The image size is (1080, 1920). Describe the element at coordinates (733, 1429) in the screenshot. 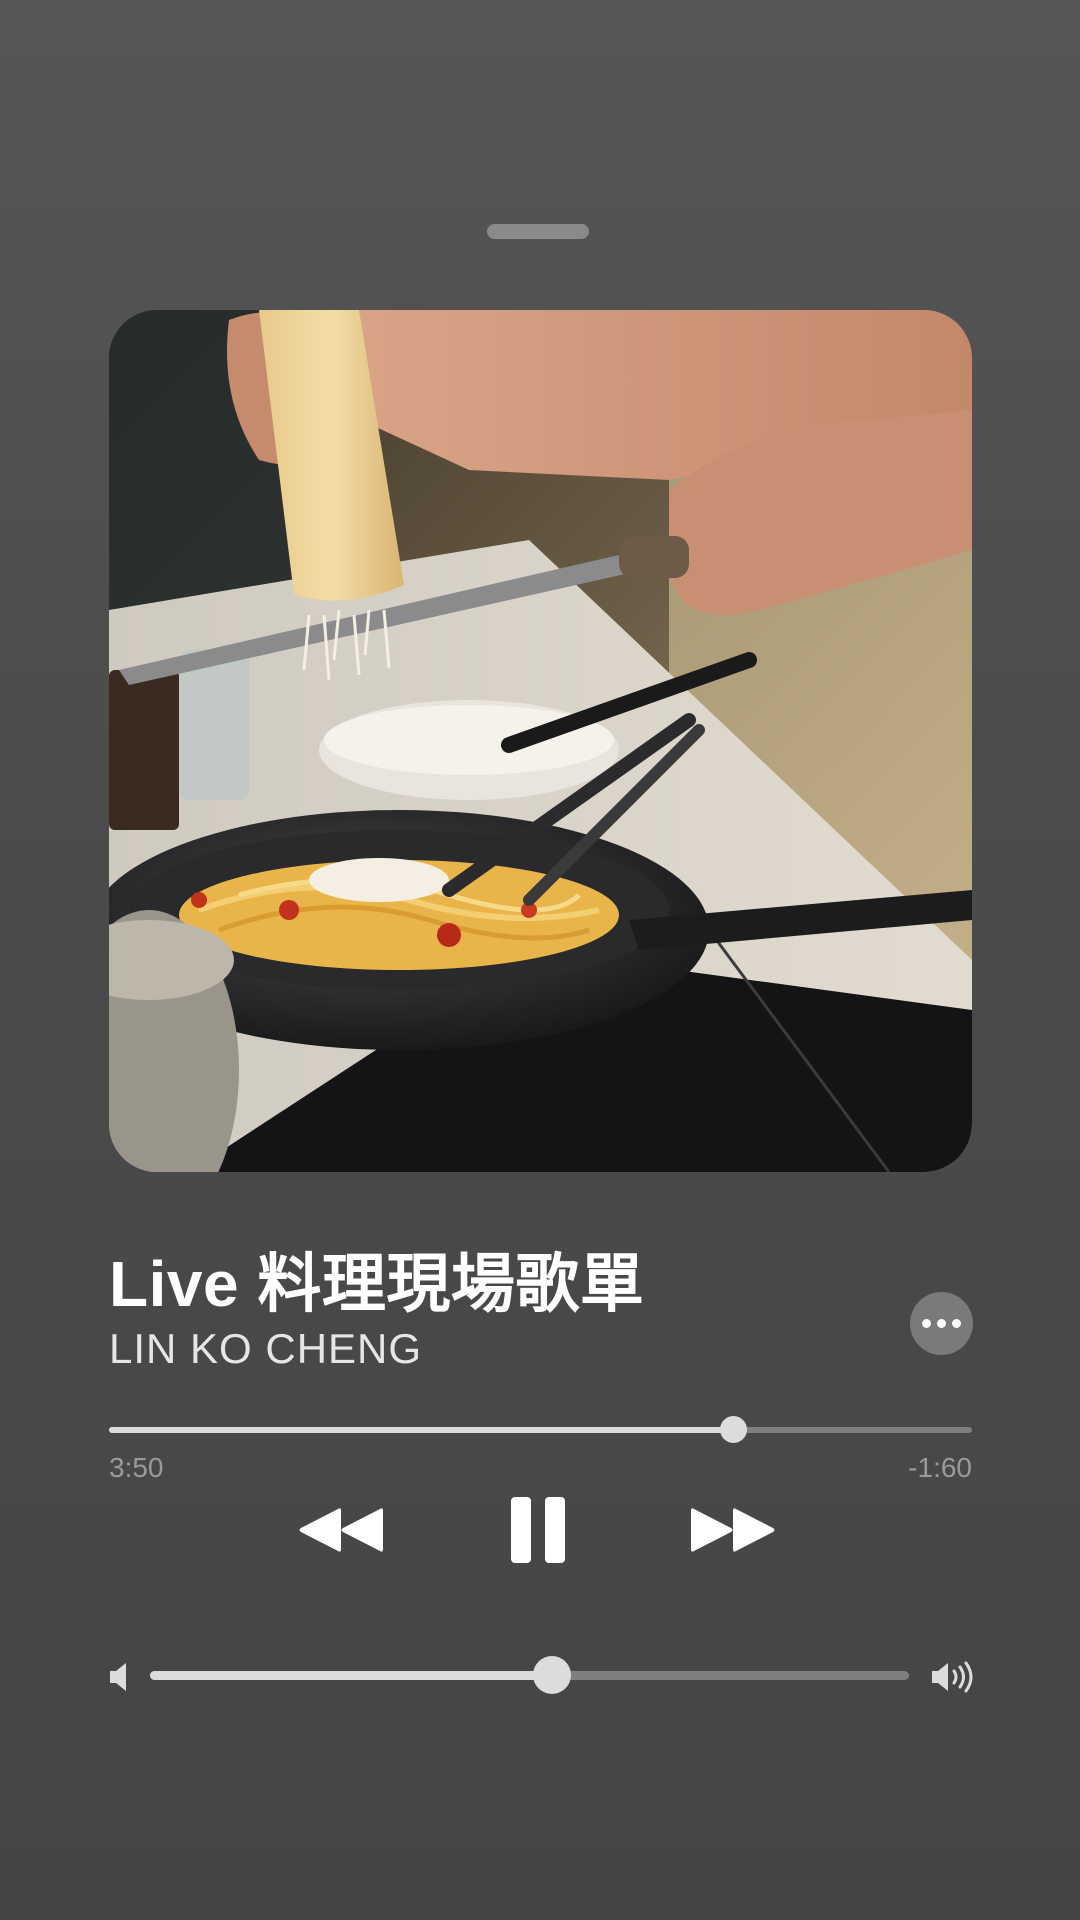

I see `progress-knob` at that location.